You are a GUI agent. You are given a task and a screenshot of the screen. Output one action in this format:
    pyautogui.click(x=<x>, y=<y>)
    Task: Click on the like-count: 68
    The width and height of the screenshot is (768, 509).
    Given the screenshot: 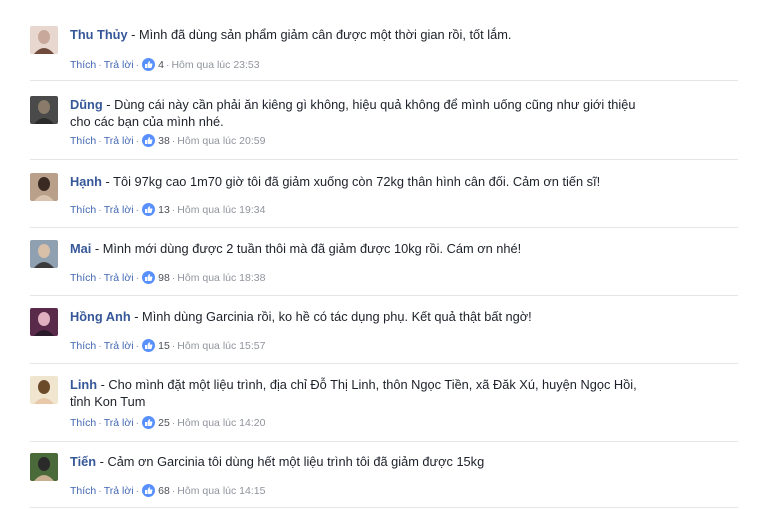 What is the action you would take?
    pyautogui.click(x=164, y=490)
    